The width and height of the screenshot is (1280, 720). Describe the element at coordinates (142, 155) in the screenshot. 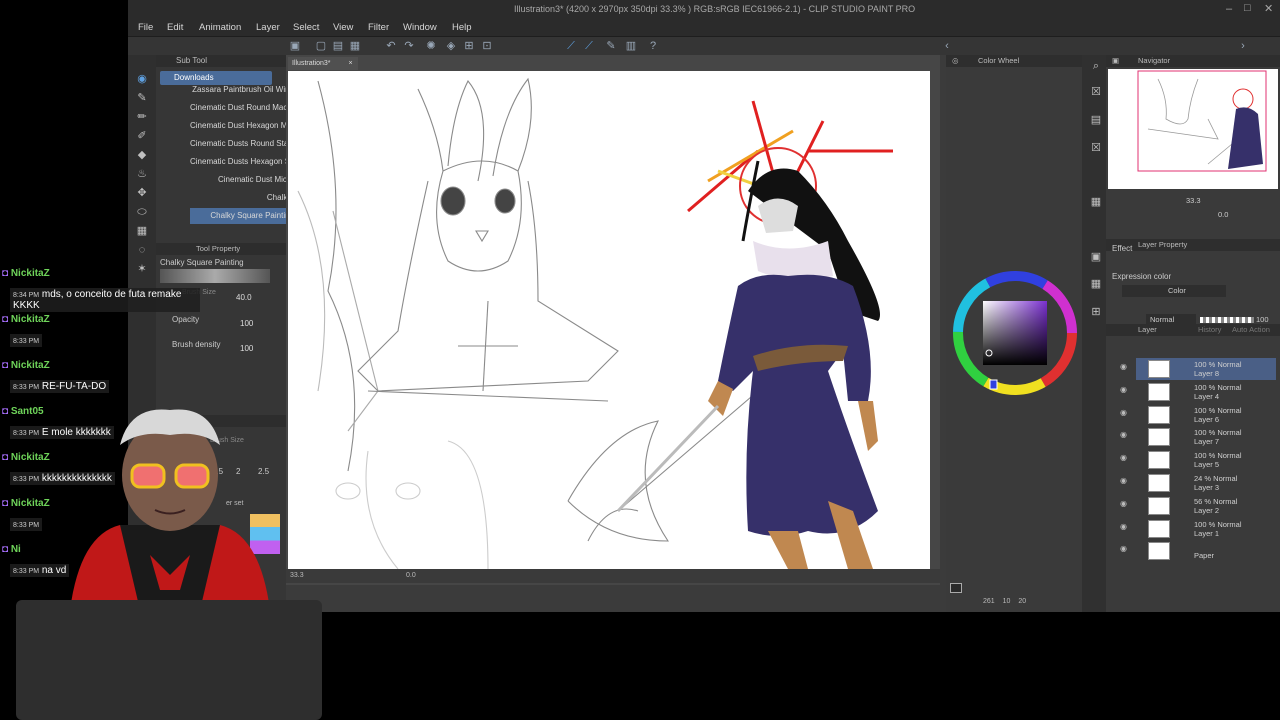

I see `eraser-tool-icon: ◆` at that location.